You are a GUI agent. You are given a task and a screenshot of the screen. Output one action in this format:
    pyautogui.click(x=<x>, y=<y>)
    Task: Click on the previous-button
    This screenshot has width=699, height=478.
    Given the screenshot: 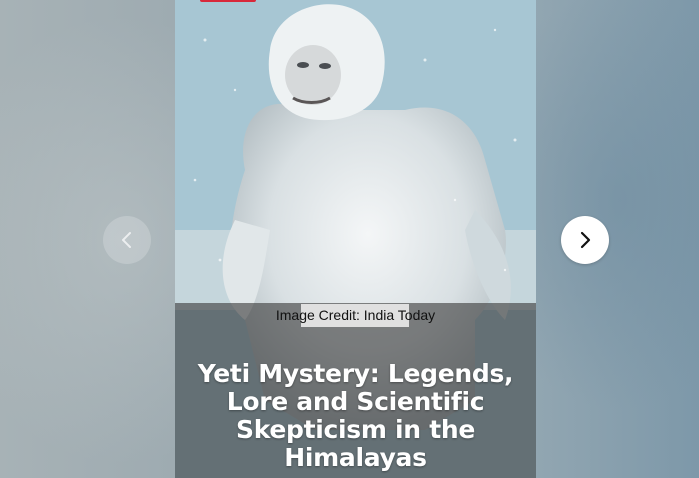 What is the action you would take?
    pyautogui.click(x=127, y=240)
    